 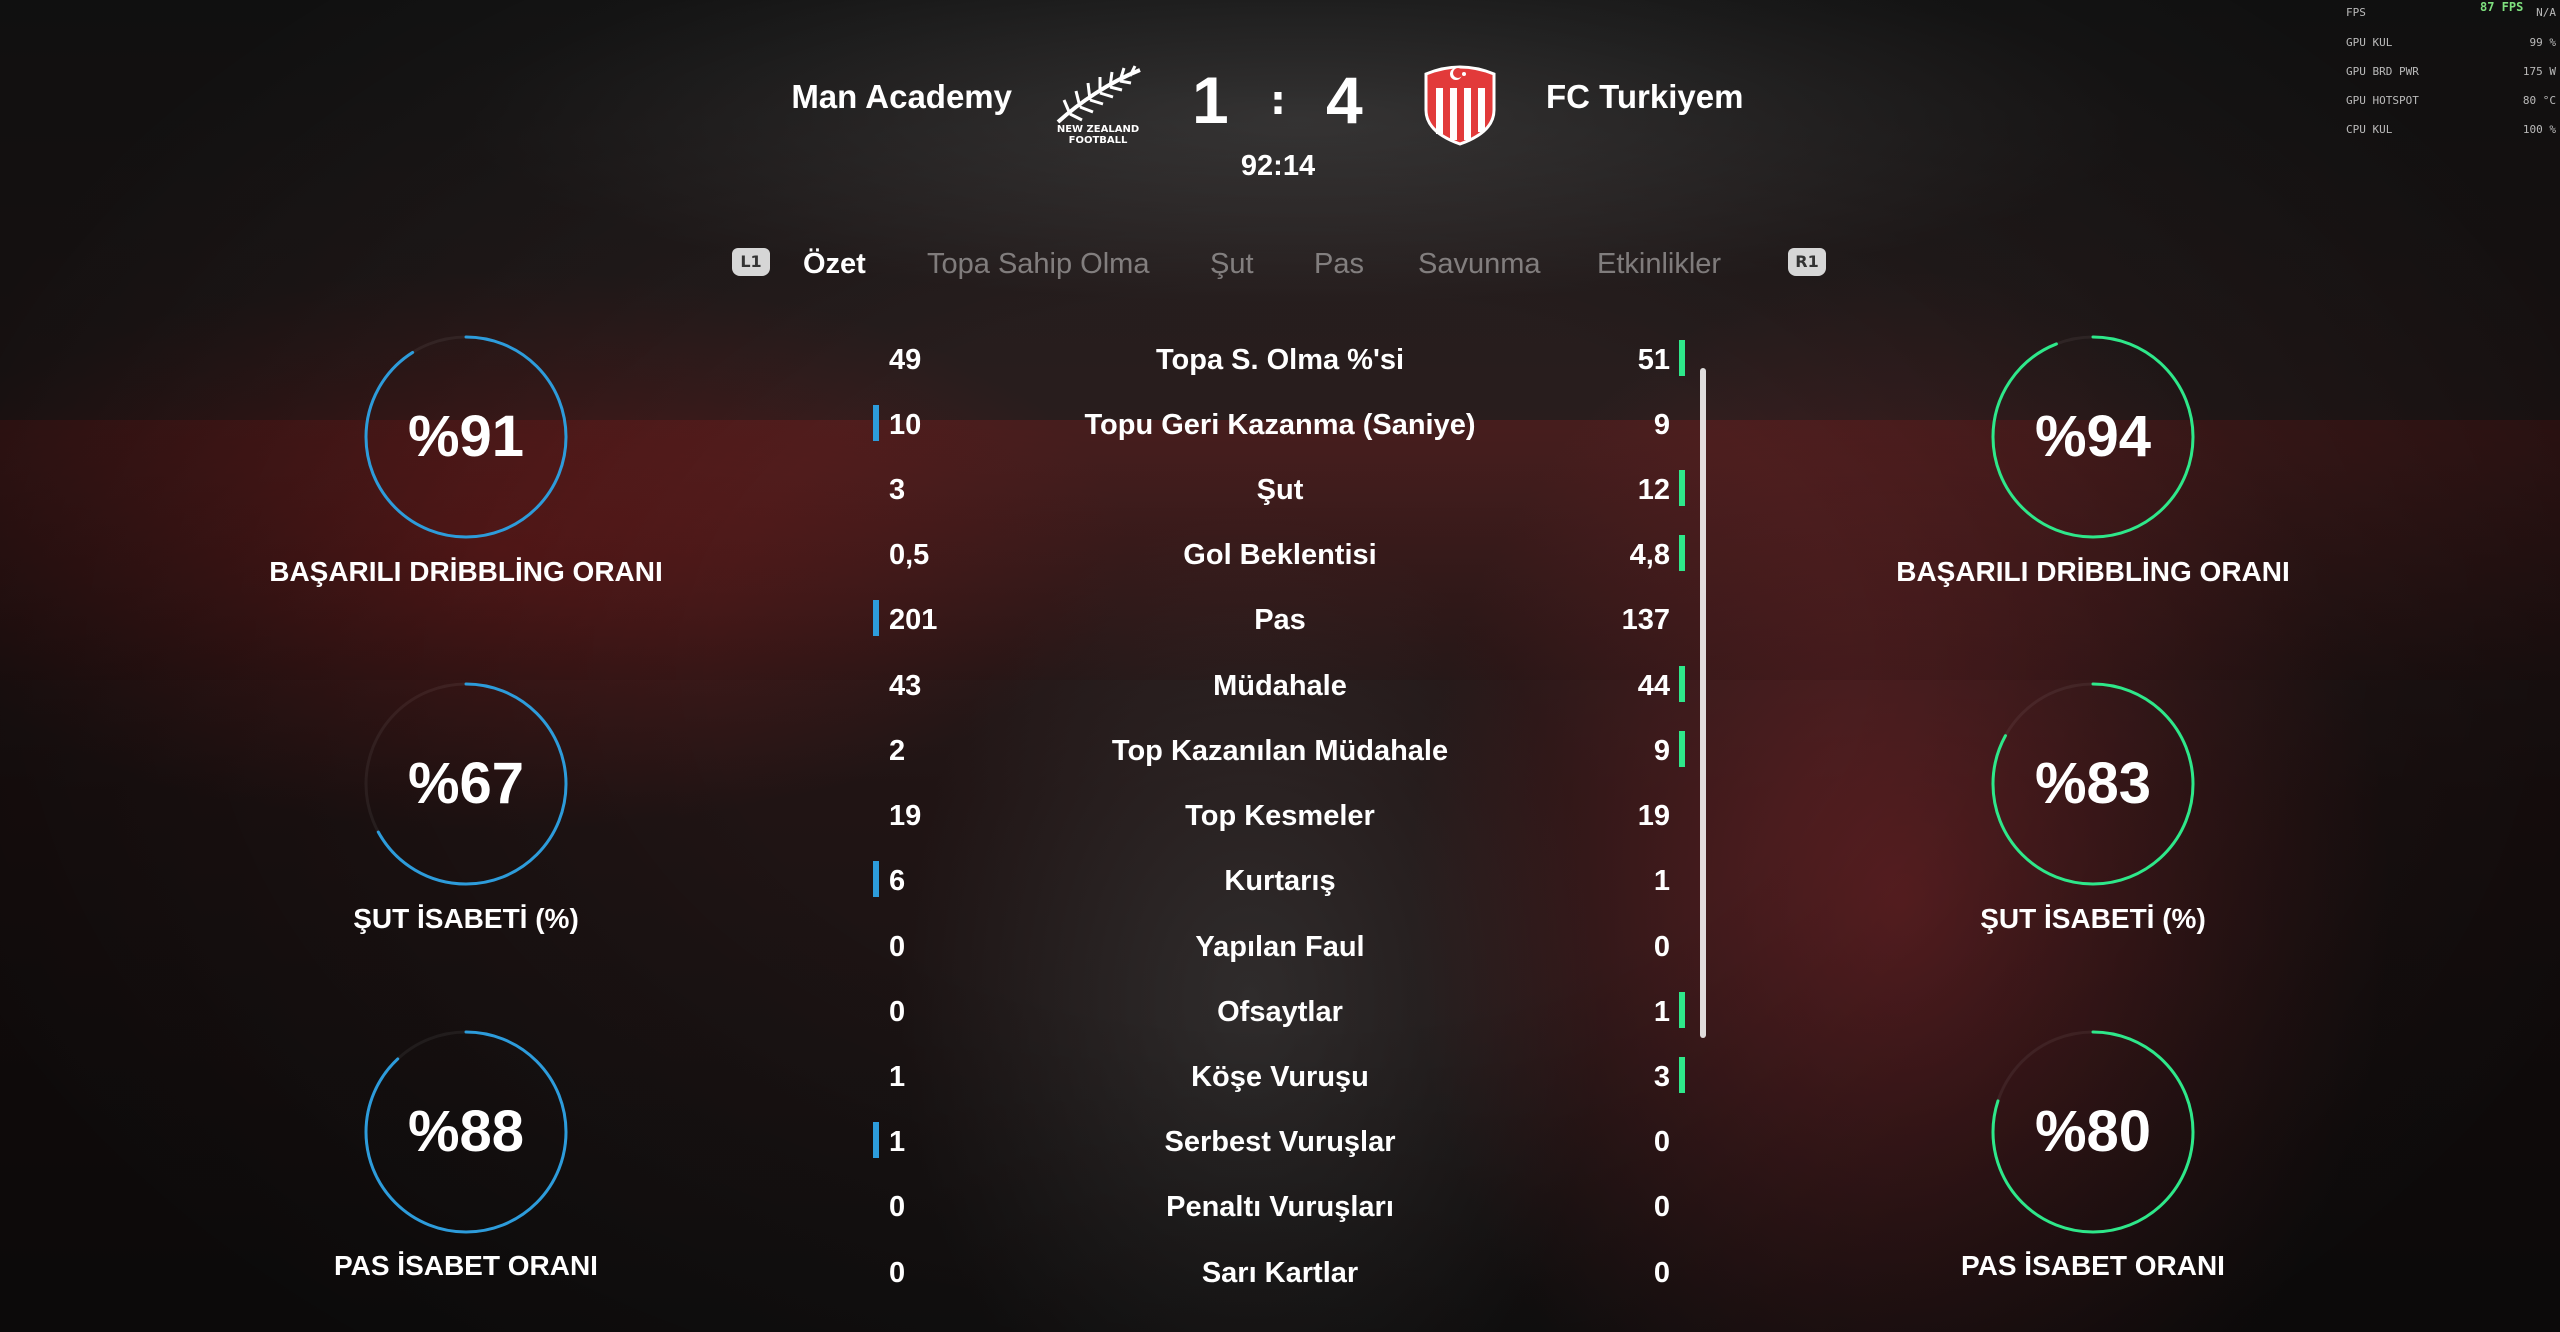 What do you see at coordinates (2452, 43) in the screenshot?
I see `overlay-row: GPU KUL 99 %` at bounding box center [2452, 43].